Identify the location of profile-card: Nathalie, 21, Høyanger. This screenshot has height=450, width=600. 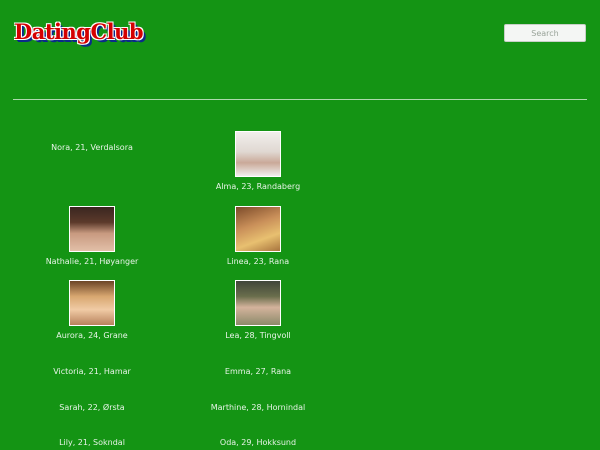
(92, 236).